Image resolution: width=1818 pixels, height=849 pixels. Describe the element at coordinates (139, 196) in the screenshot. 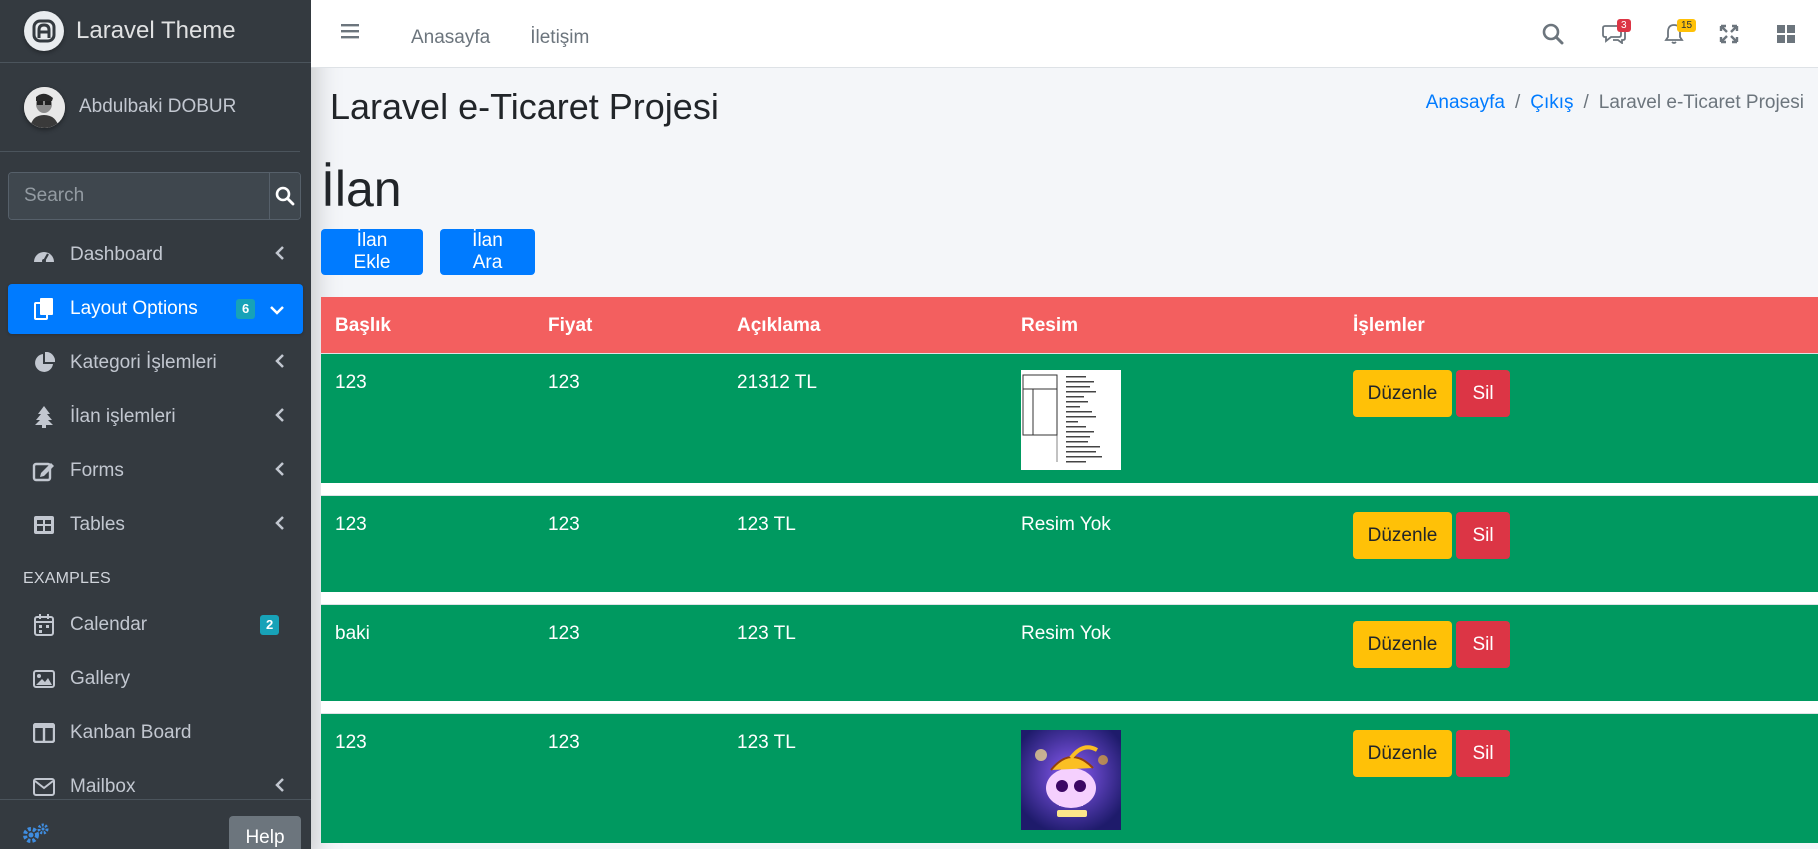

I see `search-input` at that location.